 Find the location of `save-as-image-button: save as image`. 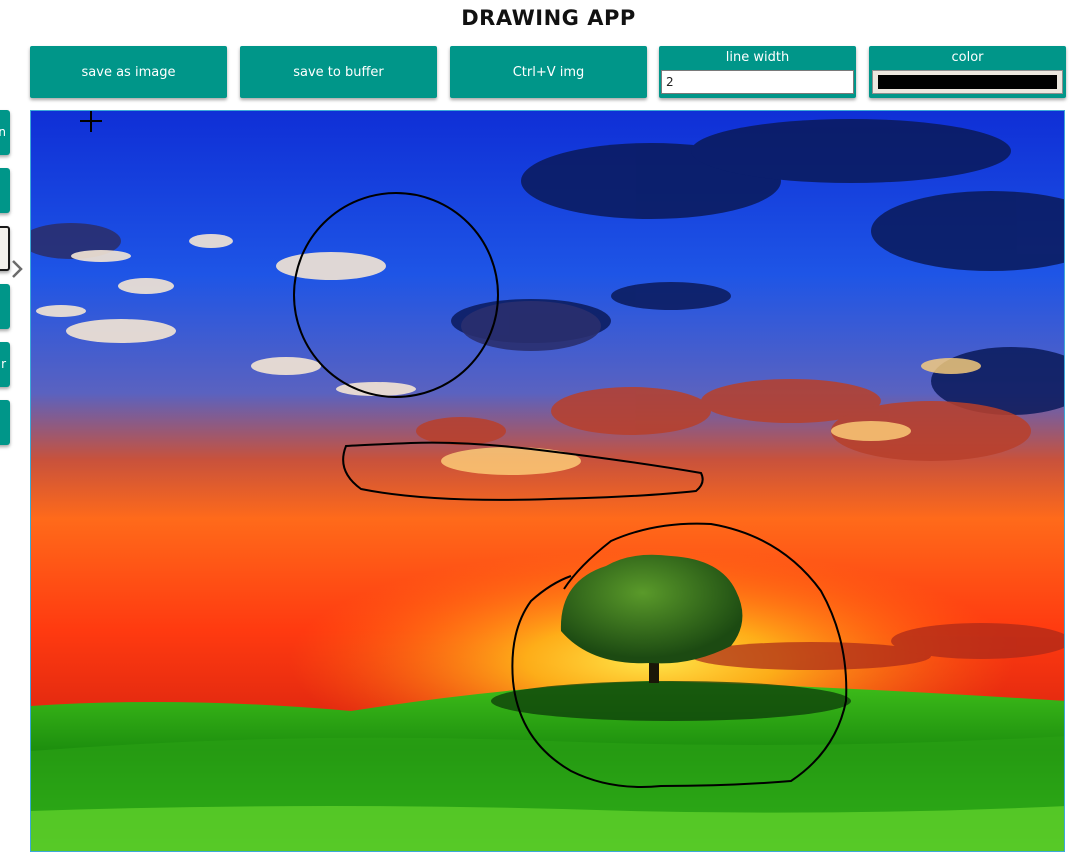

save-as-image-button: save as image is located at coordinates (128, 72).